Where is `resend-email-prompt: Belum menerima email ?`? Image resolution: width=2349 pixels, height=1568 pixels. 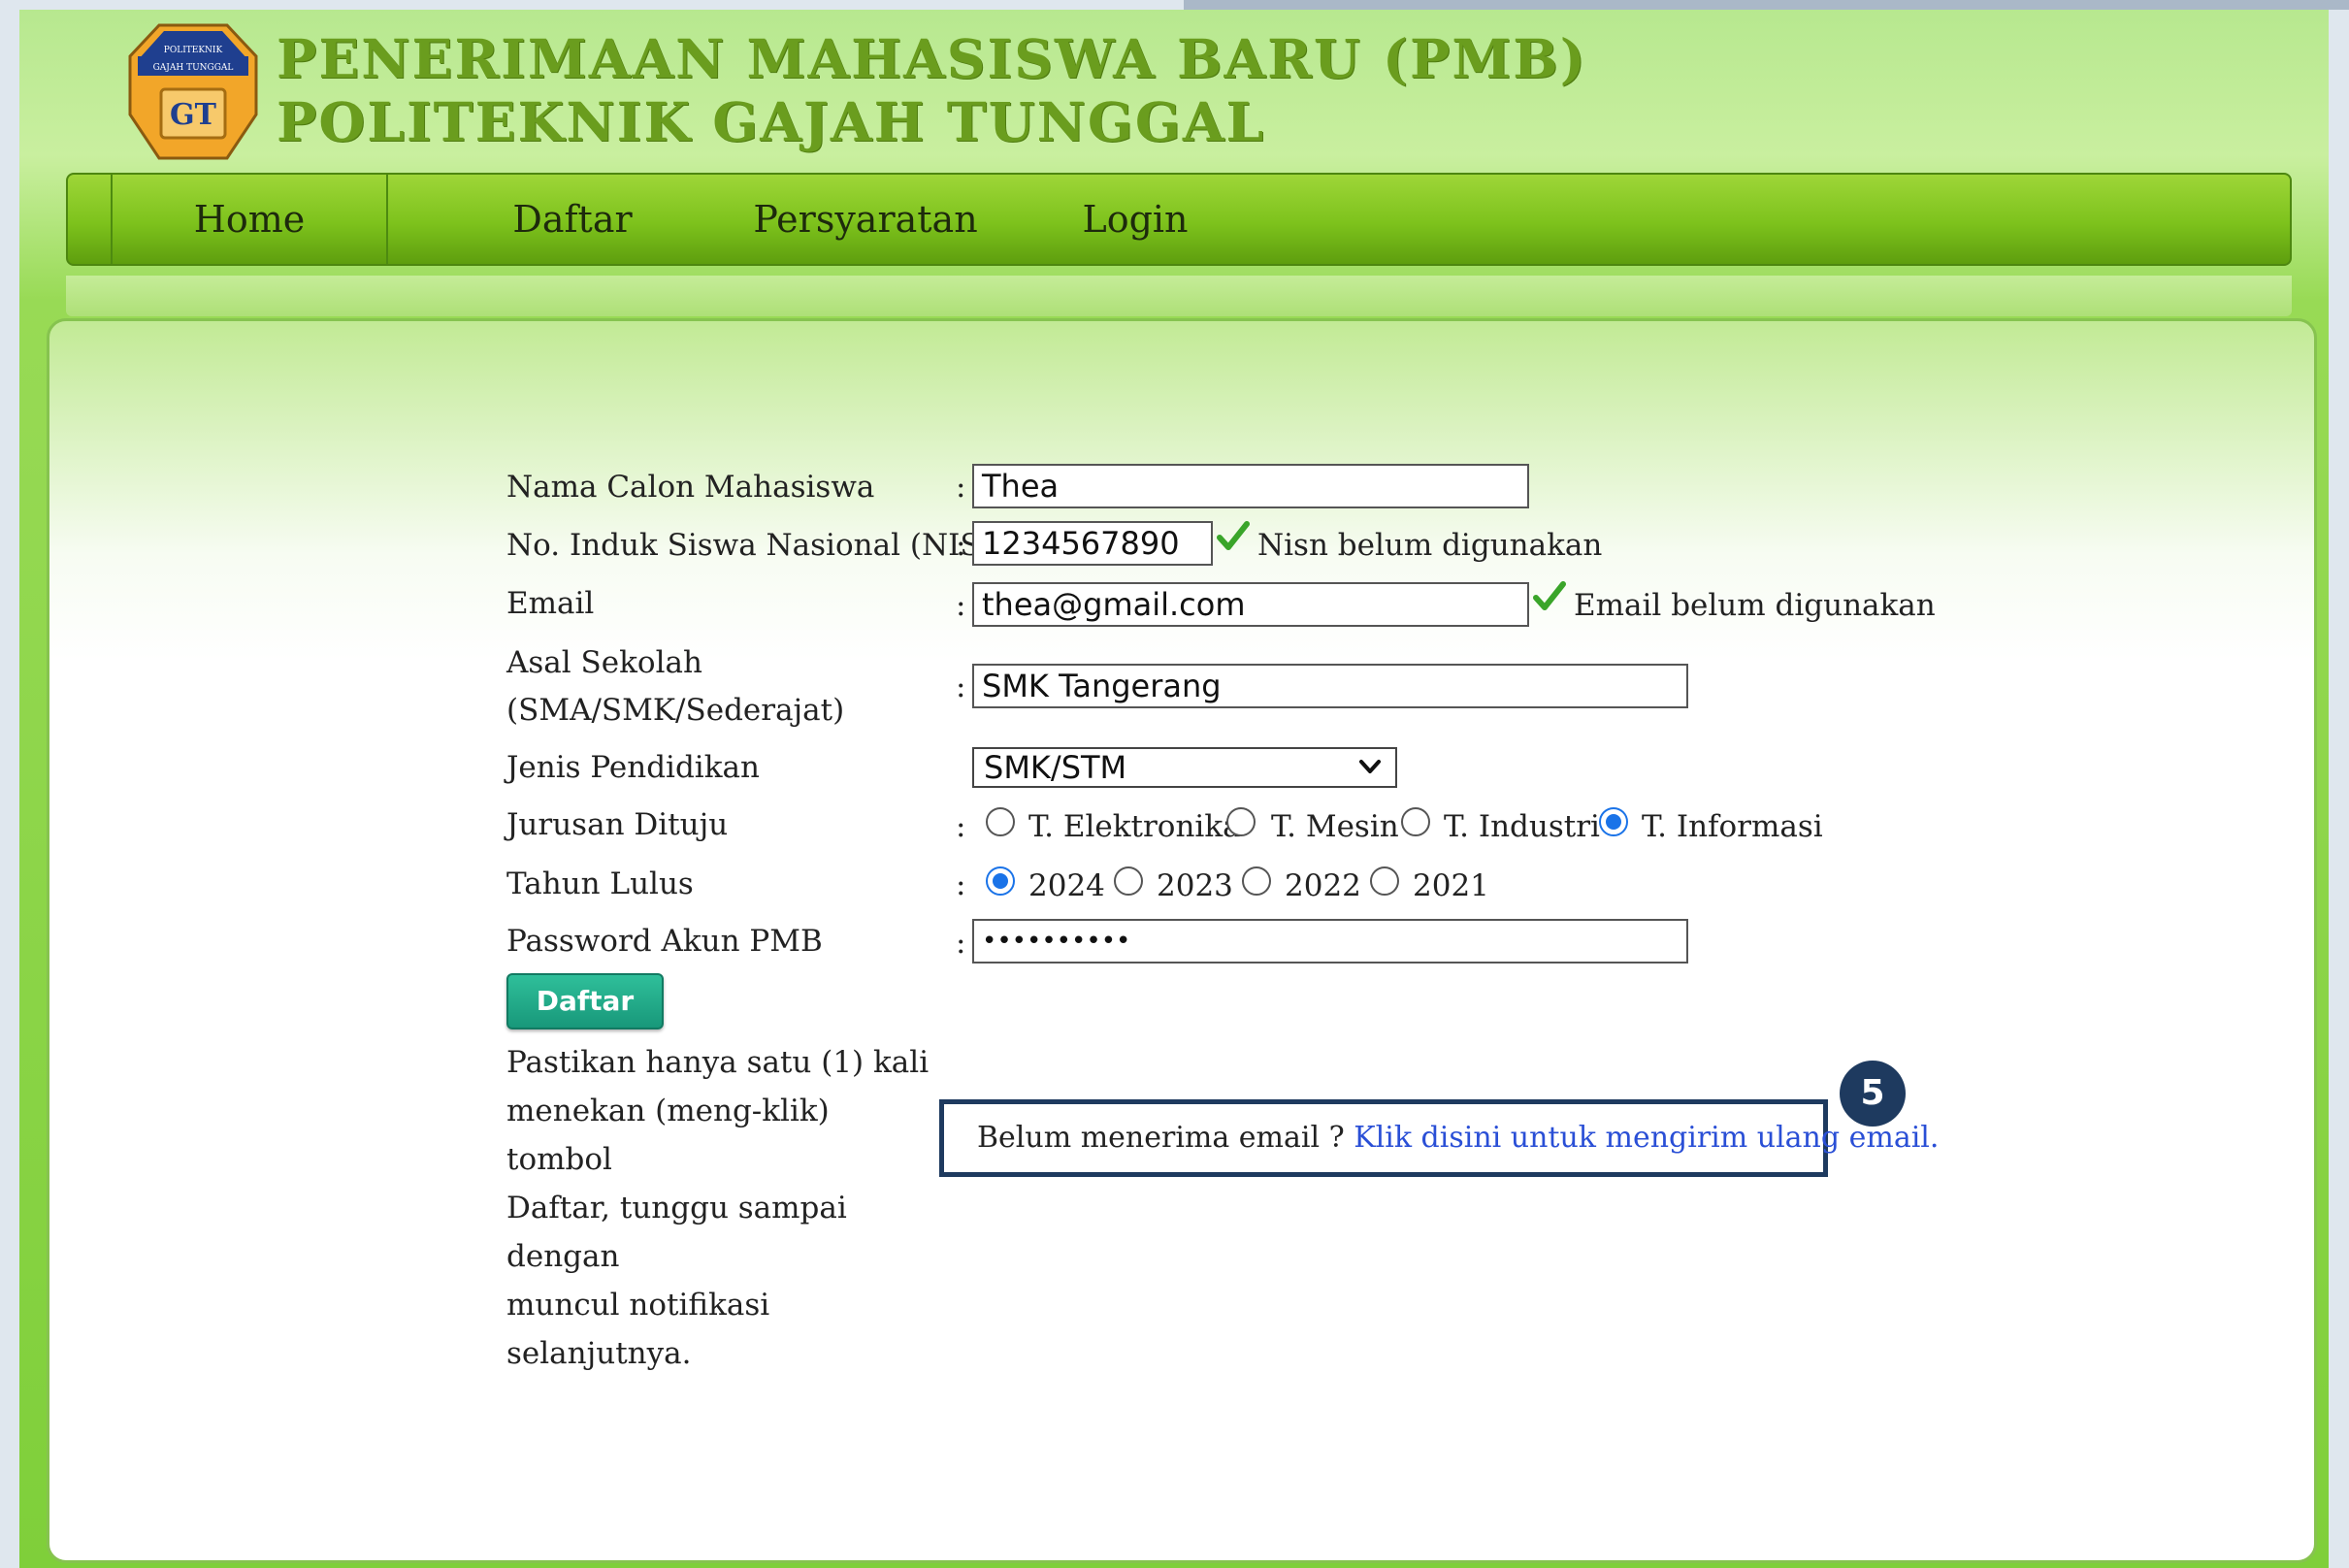
resend-email-prompt: Belum menerima email ? is located at coordinates (1165, 1138).